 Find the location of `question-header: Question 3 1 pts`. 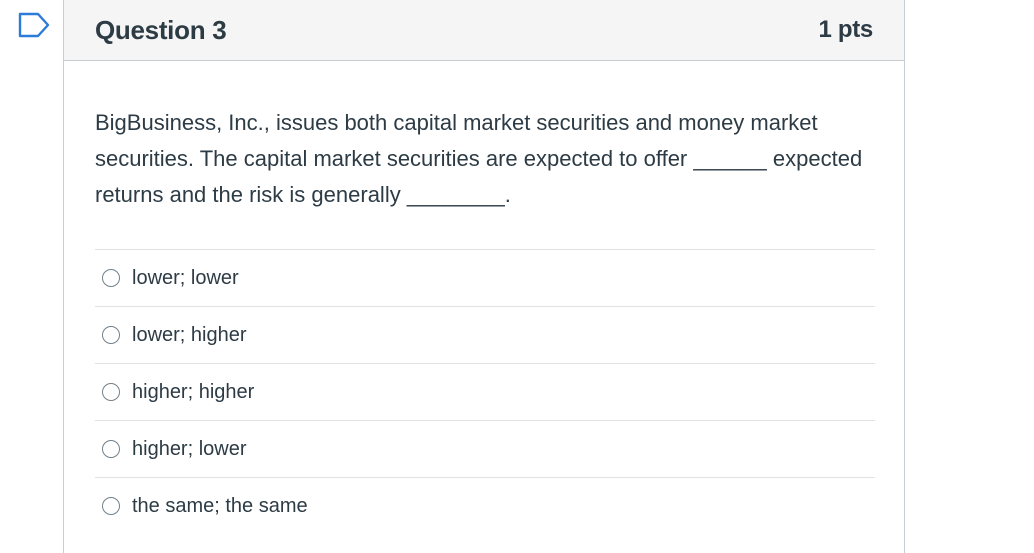

question-header: Question 3 1 pts is located at coordinates (484, 30).